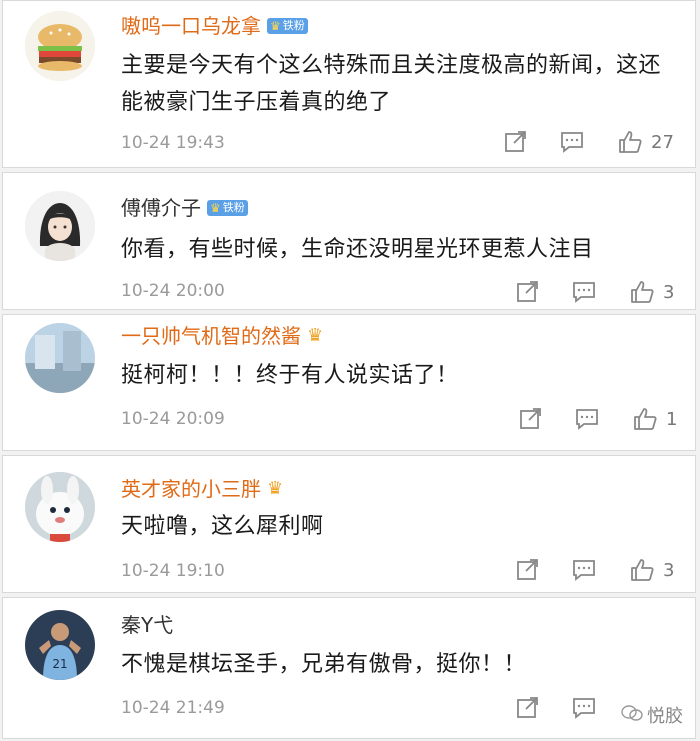 The image size is (700, 741). I want to click on bunny-avatar-icon, so click(60, 507).